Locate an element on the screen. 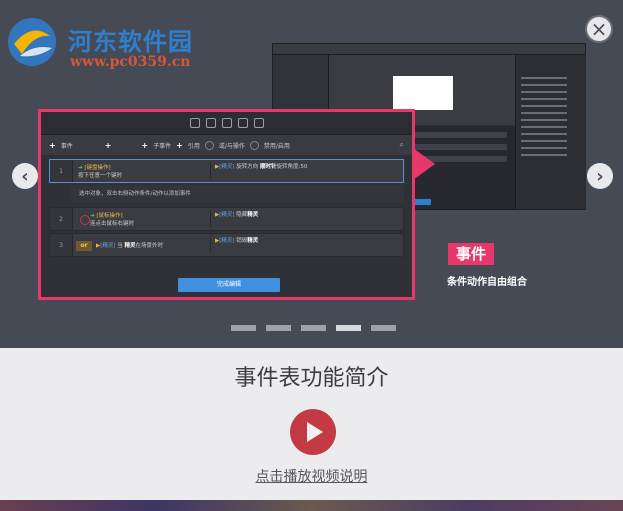 This screenshot has height=511, width=623. condition-tag: [精灵] is located at coordinates (108, 246).